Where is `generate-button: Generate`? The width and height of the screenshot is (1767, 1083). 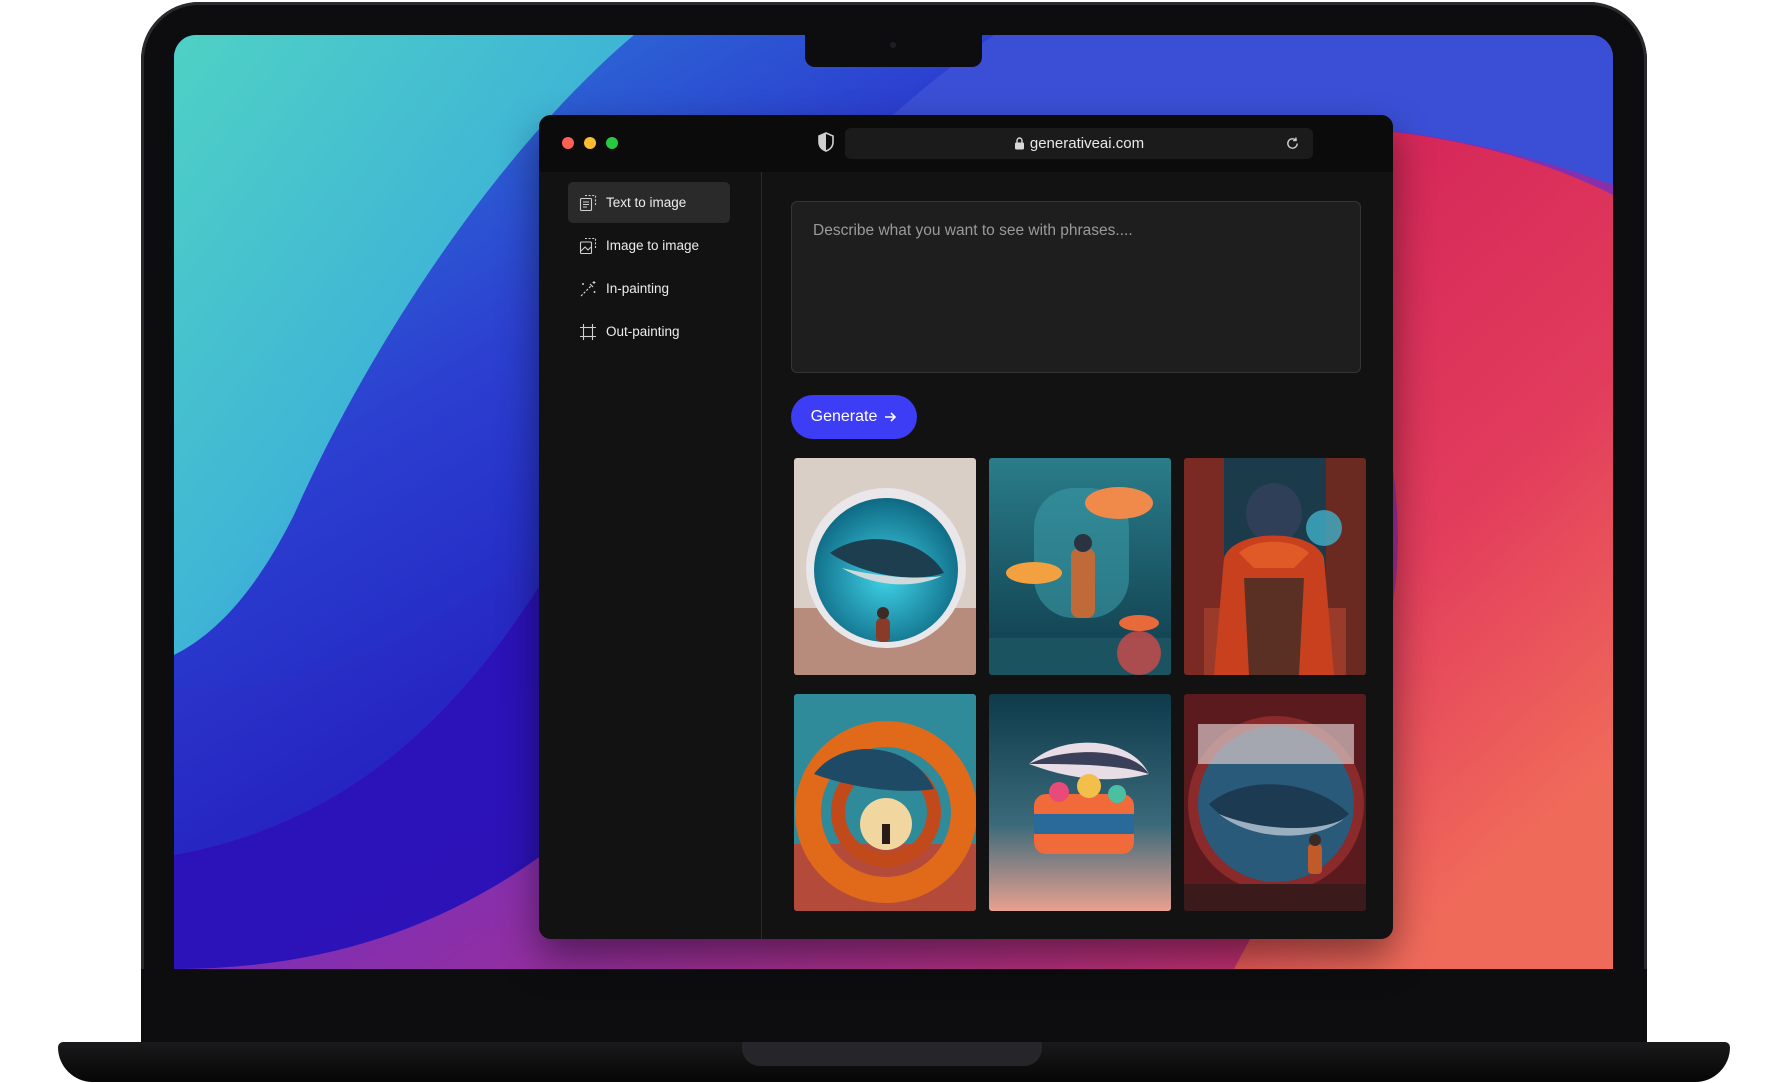
generate-button: Generate is located at coordinates (854, 417).